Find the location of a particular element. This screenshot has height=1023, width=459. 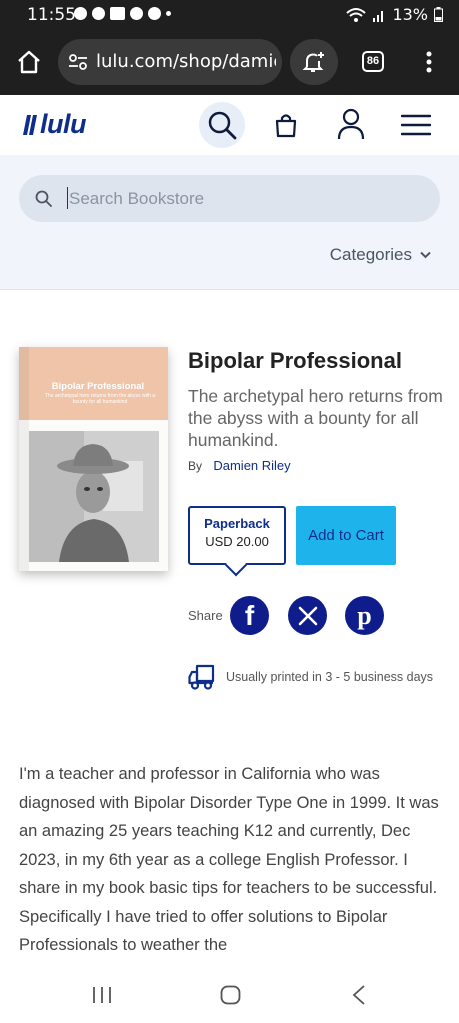

logo-text: lulu is located at coordinates (63, 124).